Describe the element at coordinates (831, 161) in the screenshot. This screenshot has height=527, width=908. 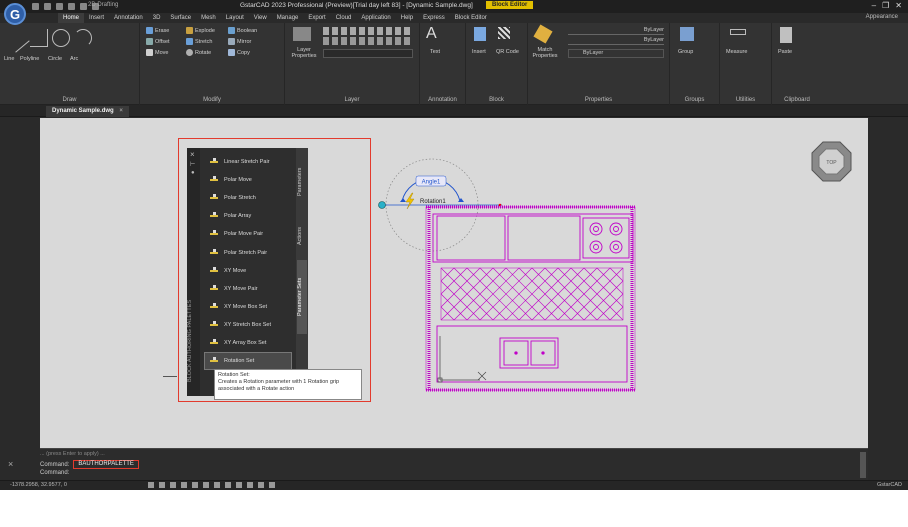
I see `viewcube: TOP` at that location.